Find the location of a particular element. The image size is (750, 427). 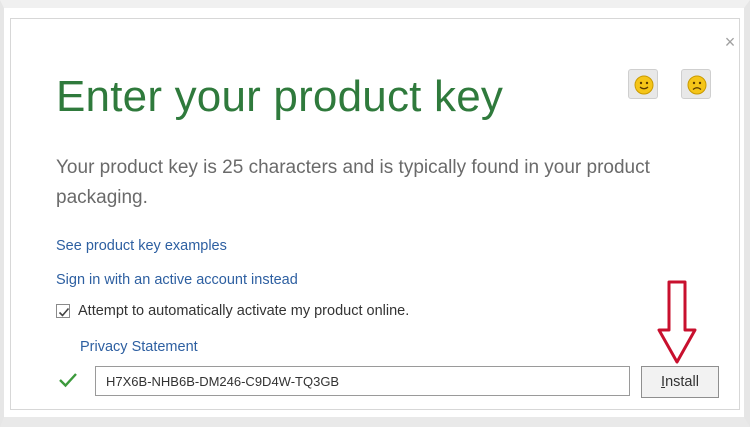

send-a-smile-button is located at coordinates (643, 84).